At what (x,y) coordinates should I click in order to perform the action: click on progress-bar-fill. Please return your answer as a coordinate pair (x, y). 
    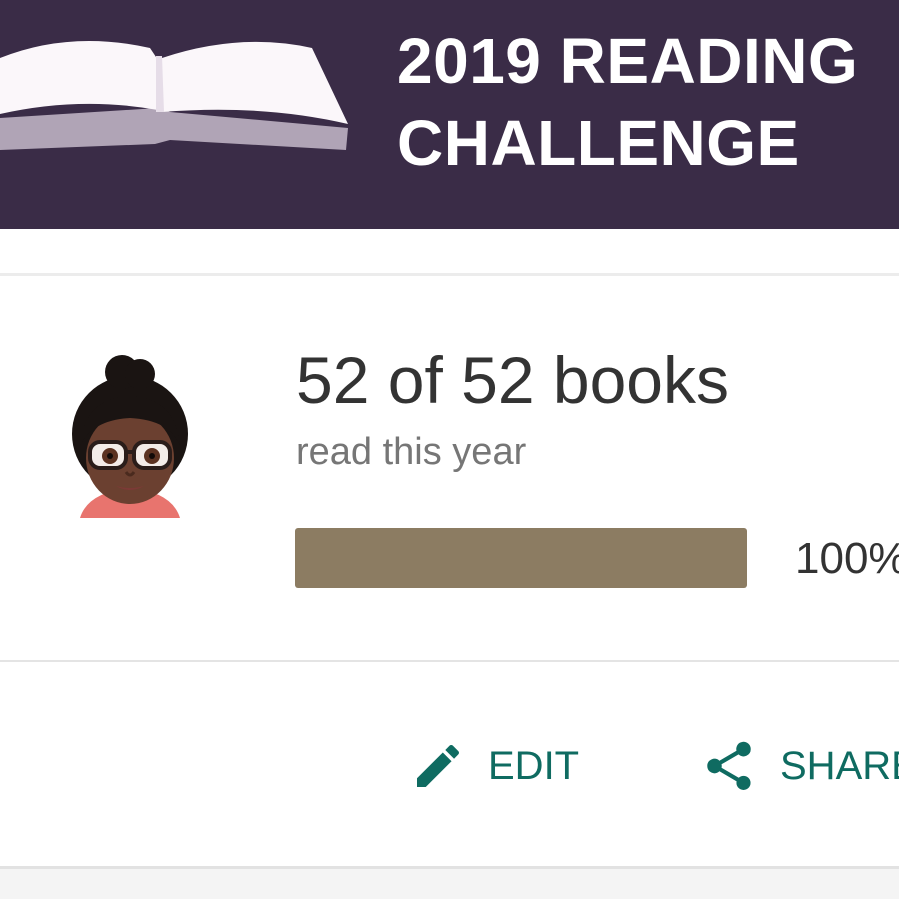
    Looking at the image, I should click on (521, 558).